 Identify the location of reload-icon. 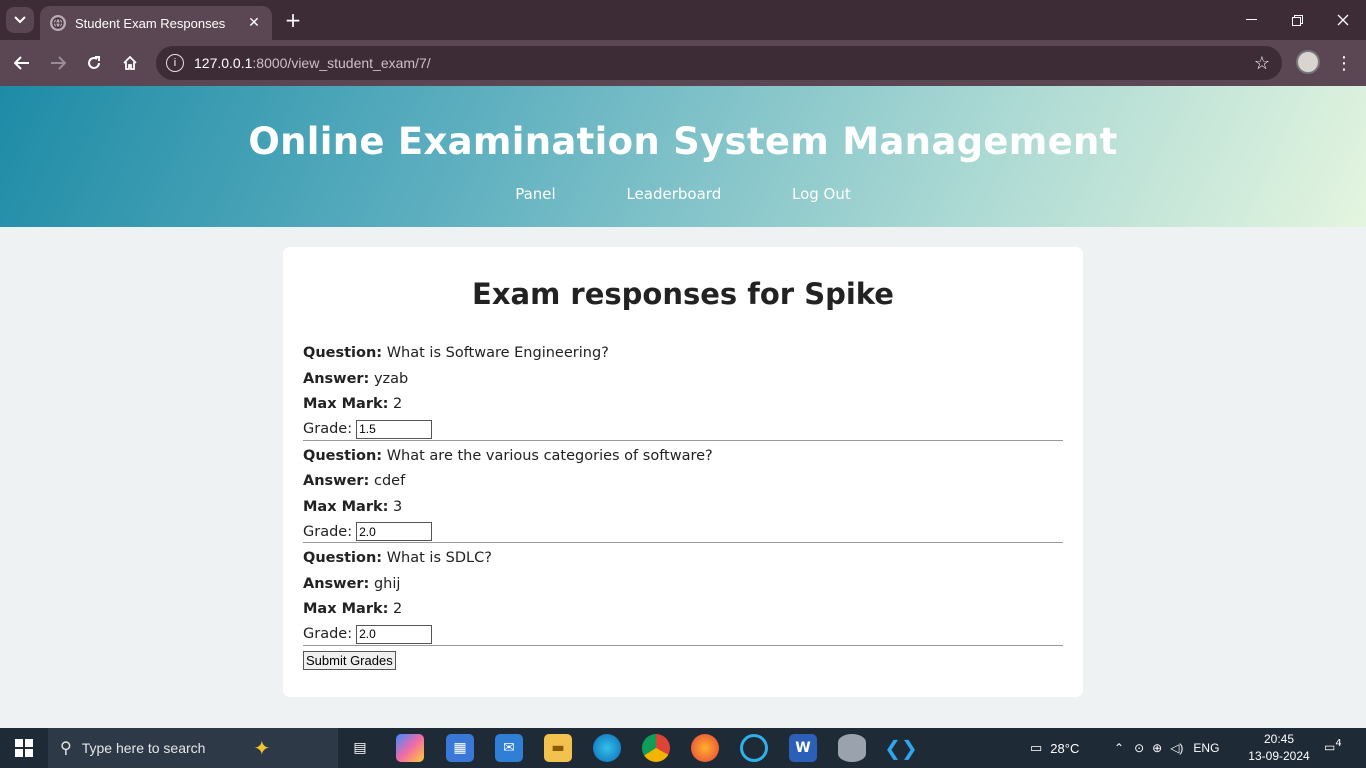
(94, 62).